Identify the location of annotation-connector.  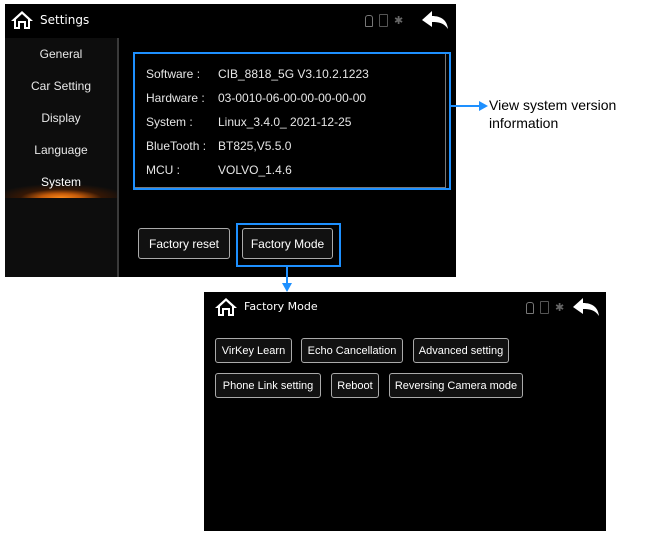
(466, 106).